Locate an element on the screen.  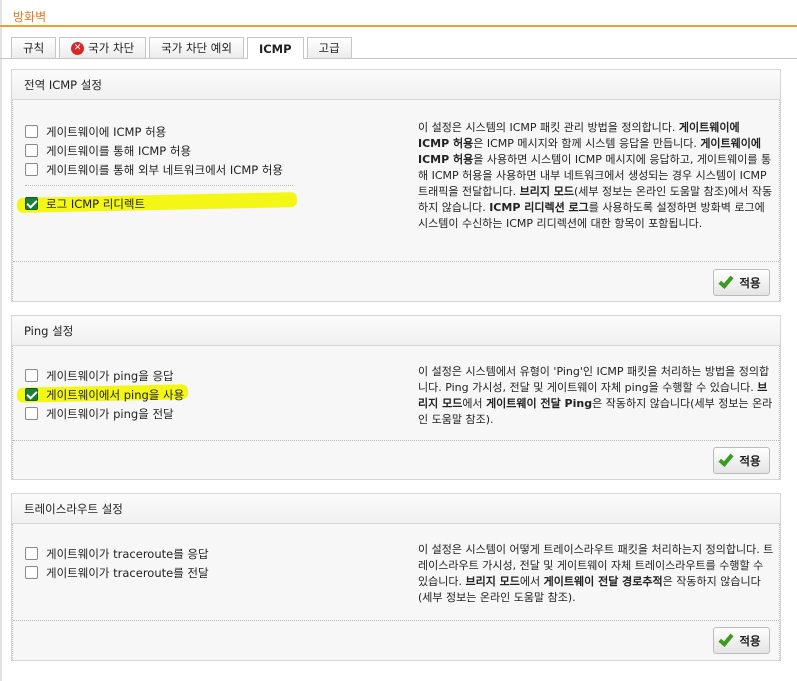
tab-label: 고급 is located at coordinates (329, 48).